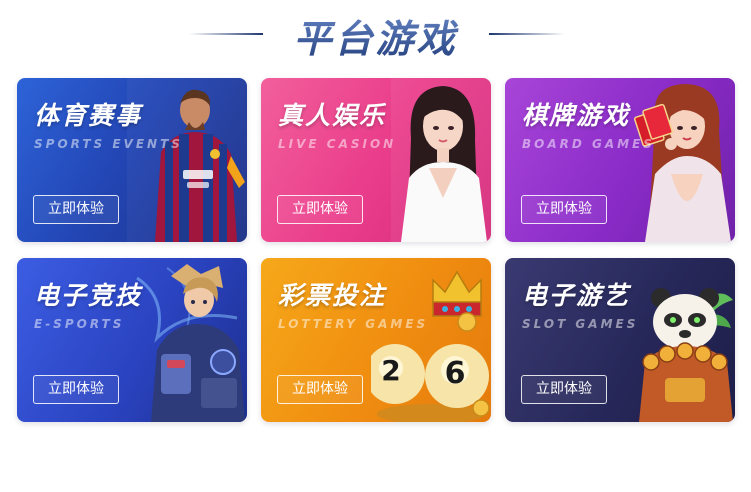 The height and width of the screenshot is (492, 751). I want to click on card-slot-games: 电子游艺 SLOT GAMES 立即体验, so click(620, 340).